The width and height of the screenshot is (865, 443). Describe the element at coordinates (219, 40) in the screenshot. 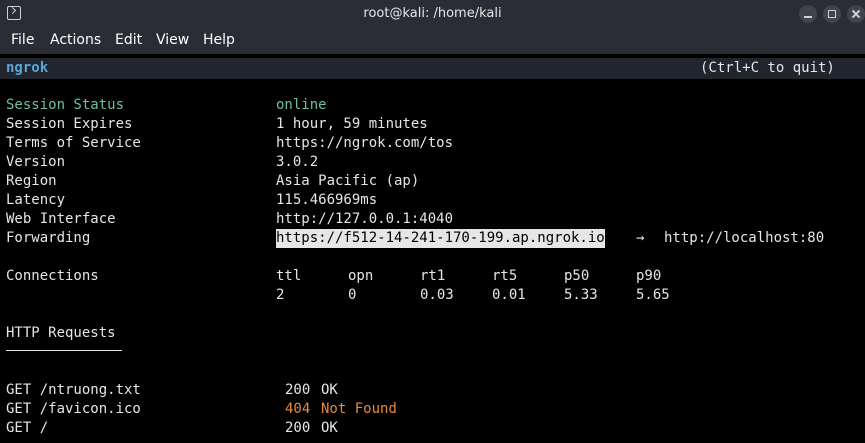

I see `menu-help: Help` at that location.